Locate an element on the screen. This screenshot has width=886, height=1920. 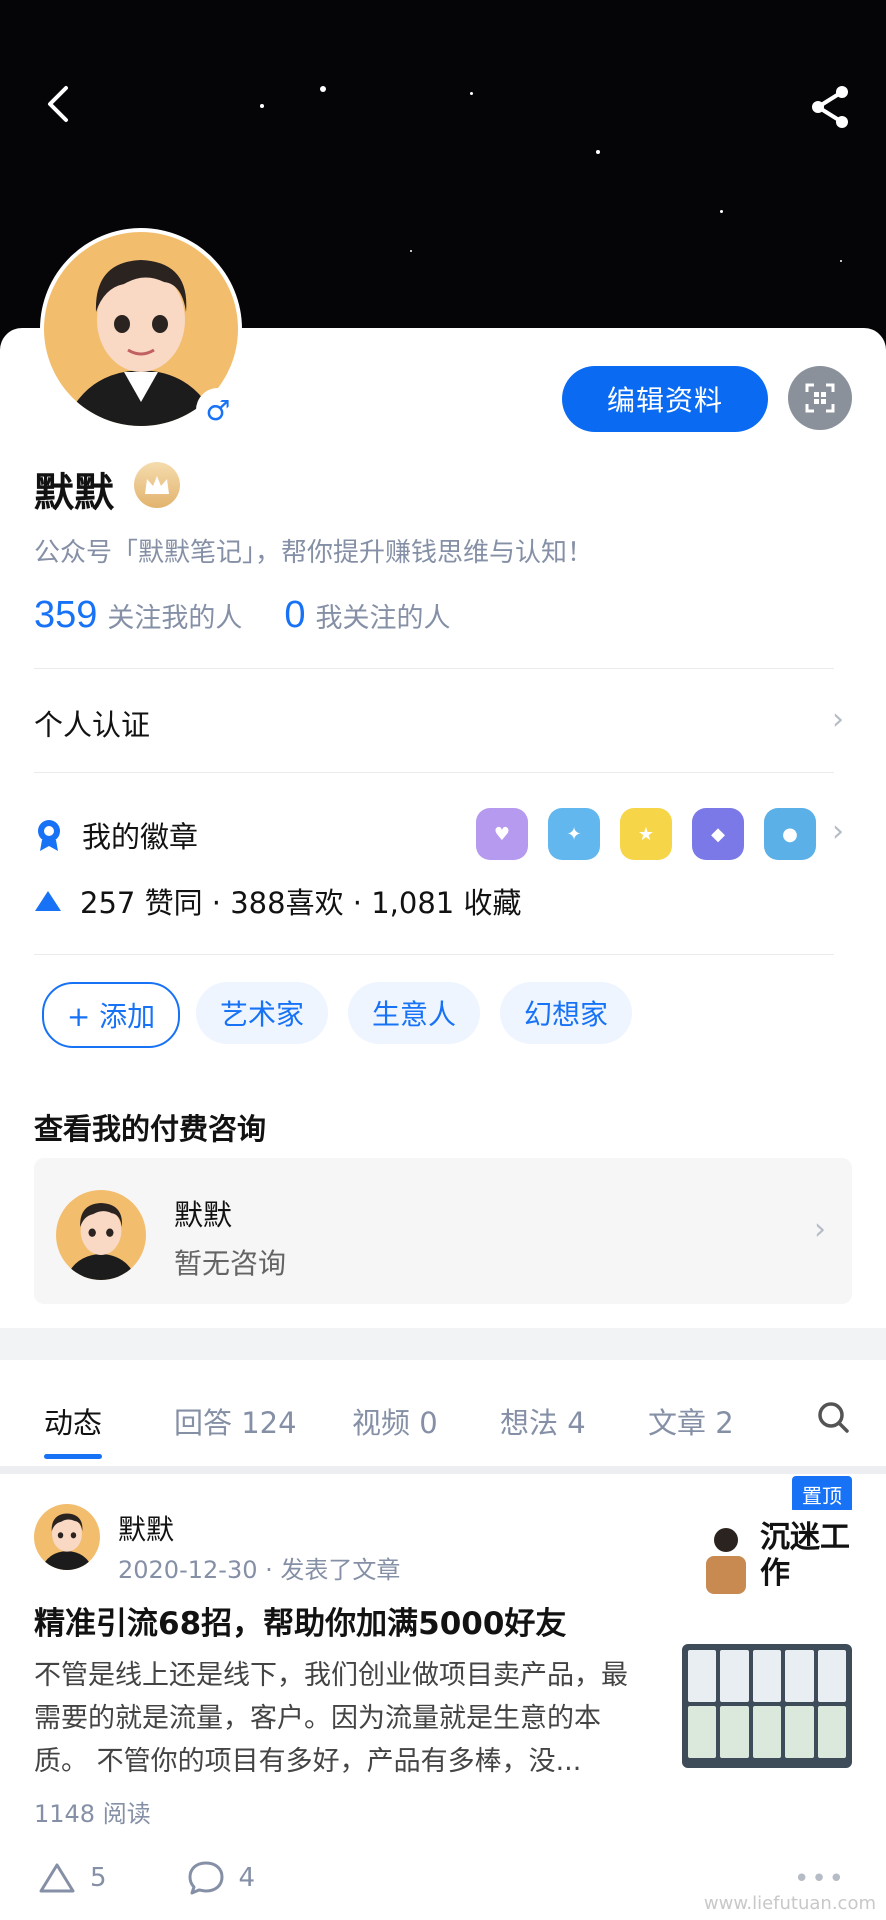
profile-bio: 公众号「默默笔记」，帮你提升赚钱思维与认知！ is located at coordinates (314, 553).